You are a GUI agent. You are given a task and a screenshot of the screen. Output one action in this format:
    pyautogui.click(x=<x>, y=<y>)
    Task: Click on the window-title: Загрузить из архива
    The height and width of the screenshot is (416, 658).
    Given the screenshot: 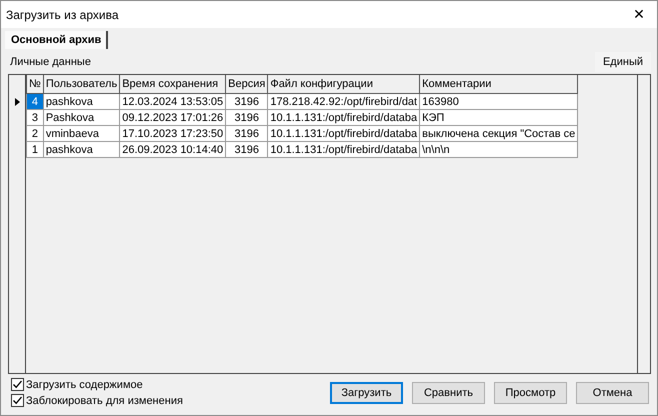 What is the action you would take?
    pyautogui.click(x=62, y=15)
    